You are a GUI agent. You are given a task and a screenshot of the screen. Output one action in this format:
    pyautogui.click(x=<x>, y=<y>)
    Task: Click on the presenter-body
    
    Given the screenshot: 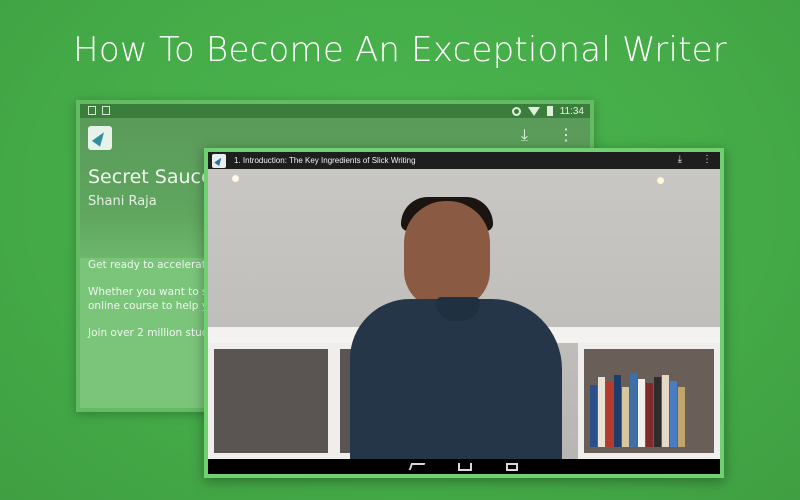 What is the action you would take?
    pyautogui.click(x=456, y=379)
    